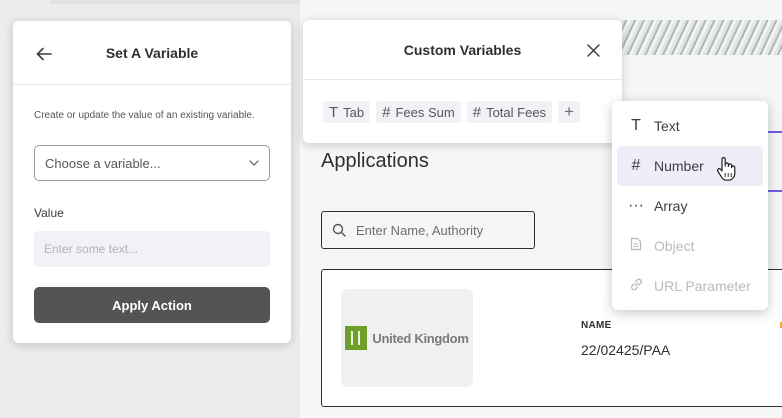  I want to click on add-variable-button: +, so click(569, 112).